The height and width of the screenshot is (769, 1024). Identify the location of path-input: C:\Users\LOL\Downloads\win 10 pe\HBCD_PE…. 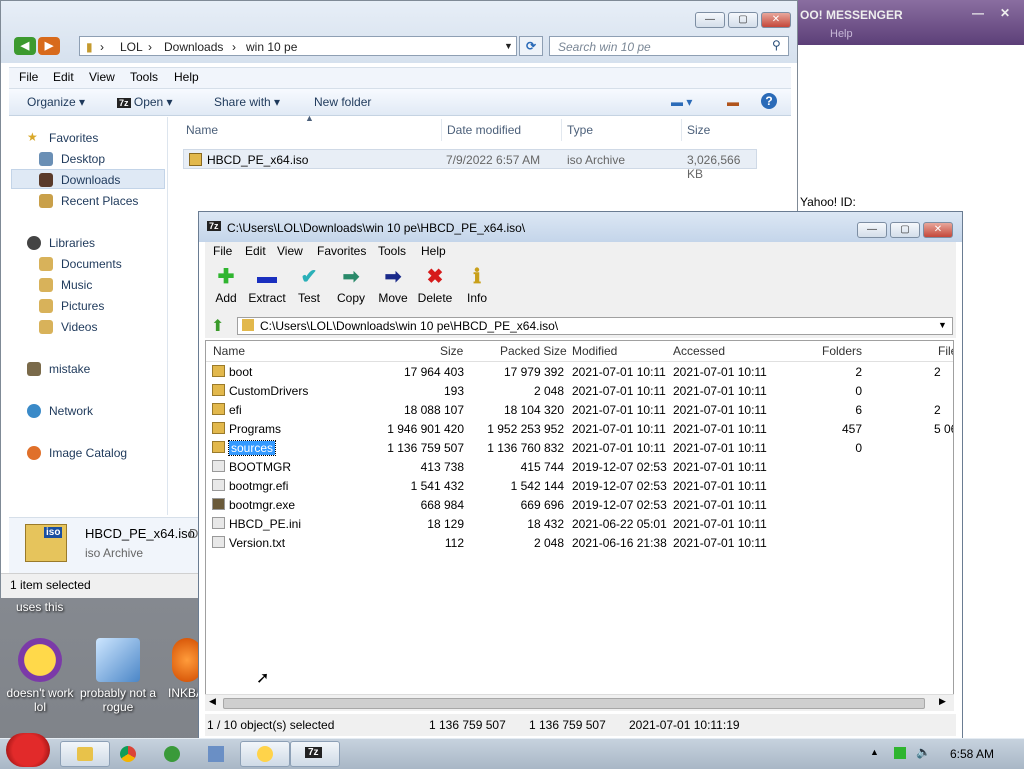
(595, 326).